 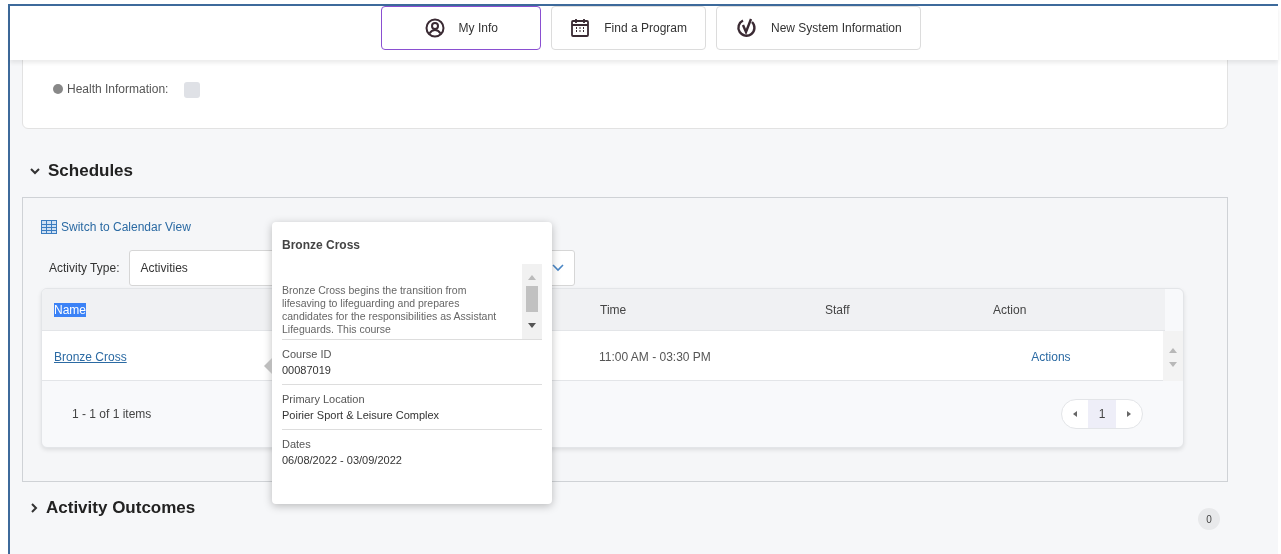 I want to click on field-label: Course ID, so click(x=307, y=354).